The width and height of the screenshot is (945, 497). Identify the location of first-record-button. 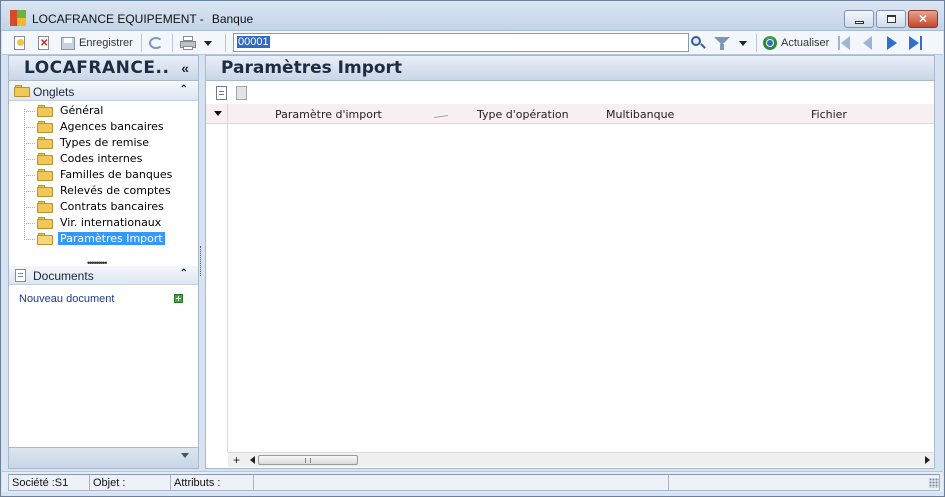
(844, 43).